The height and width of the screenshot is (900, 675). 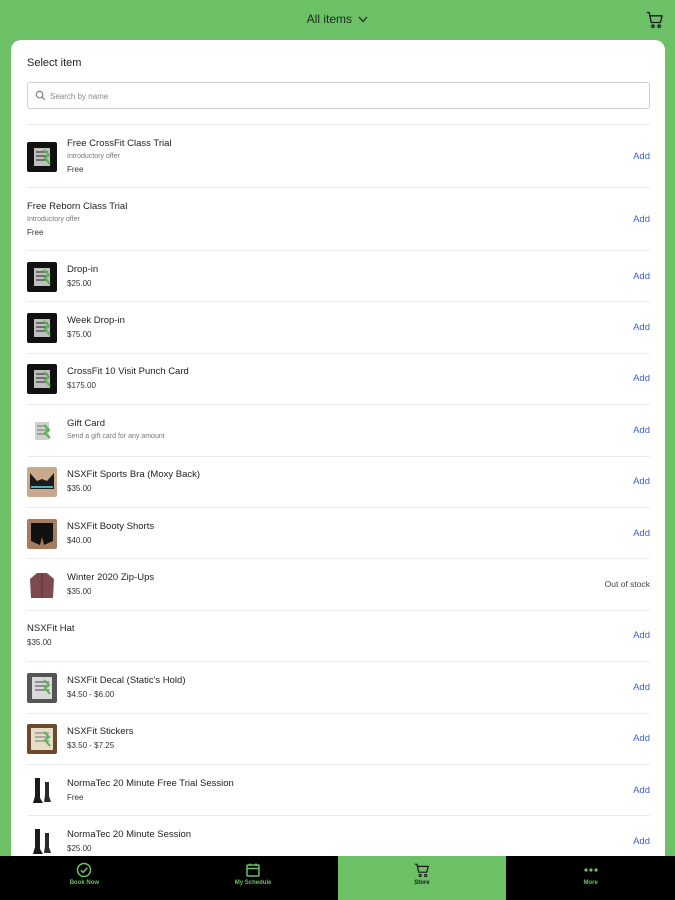 I want to click on category-filter-label: All items, so click(x=329, y=19).